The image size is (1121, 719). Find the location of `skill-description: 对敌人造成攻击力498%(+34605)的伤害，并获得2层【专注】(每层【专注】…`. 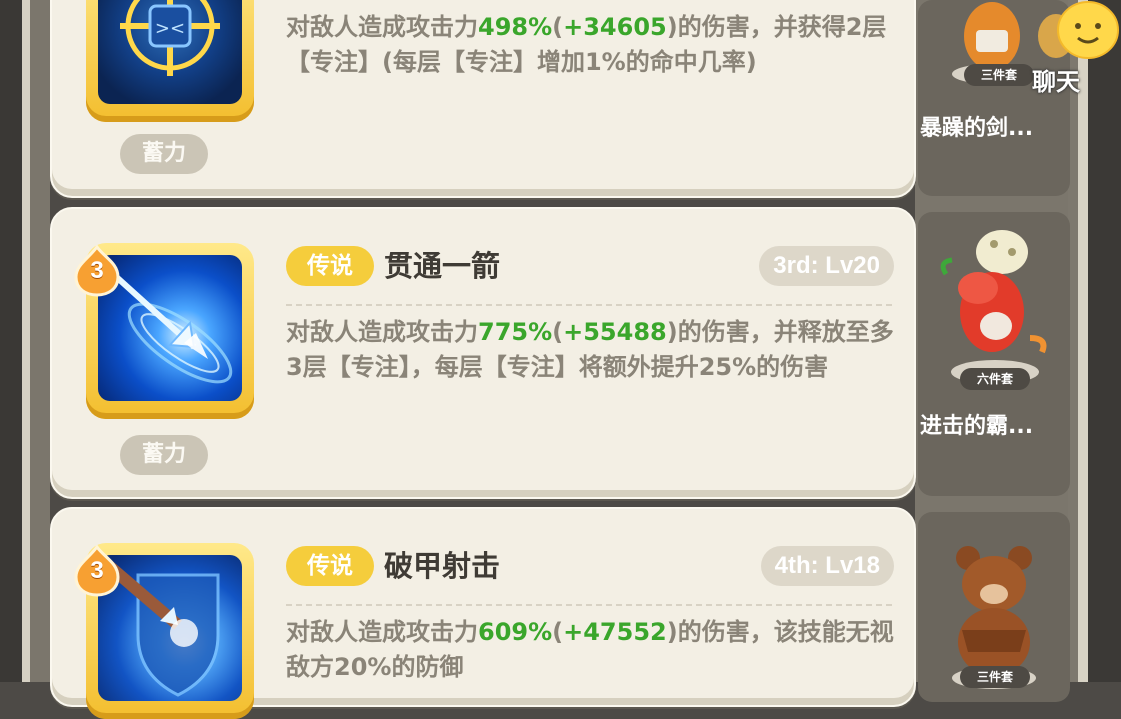

skill-description: 对敌人造成攻击力498%(+34605)的伤害，并获得2层【专注】(每层【专注】… is located at coordinates (586, 44).